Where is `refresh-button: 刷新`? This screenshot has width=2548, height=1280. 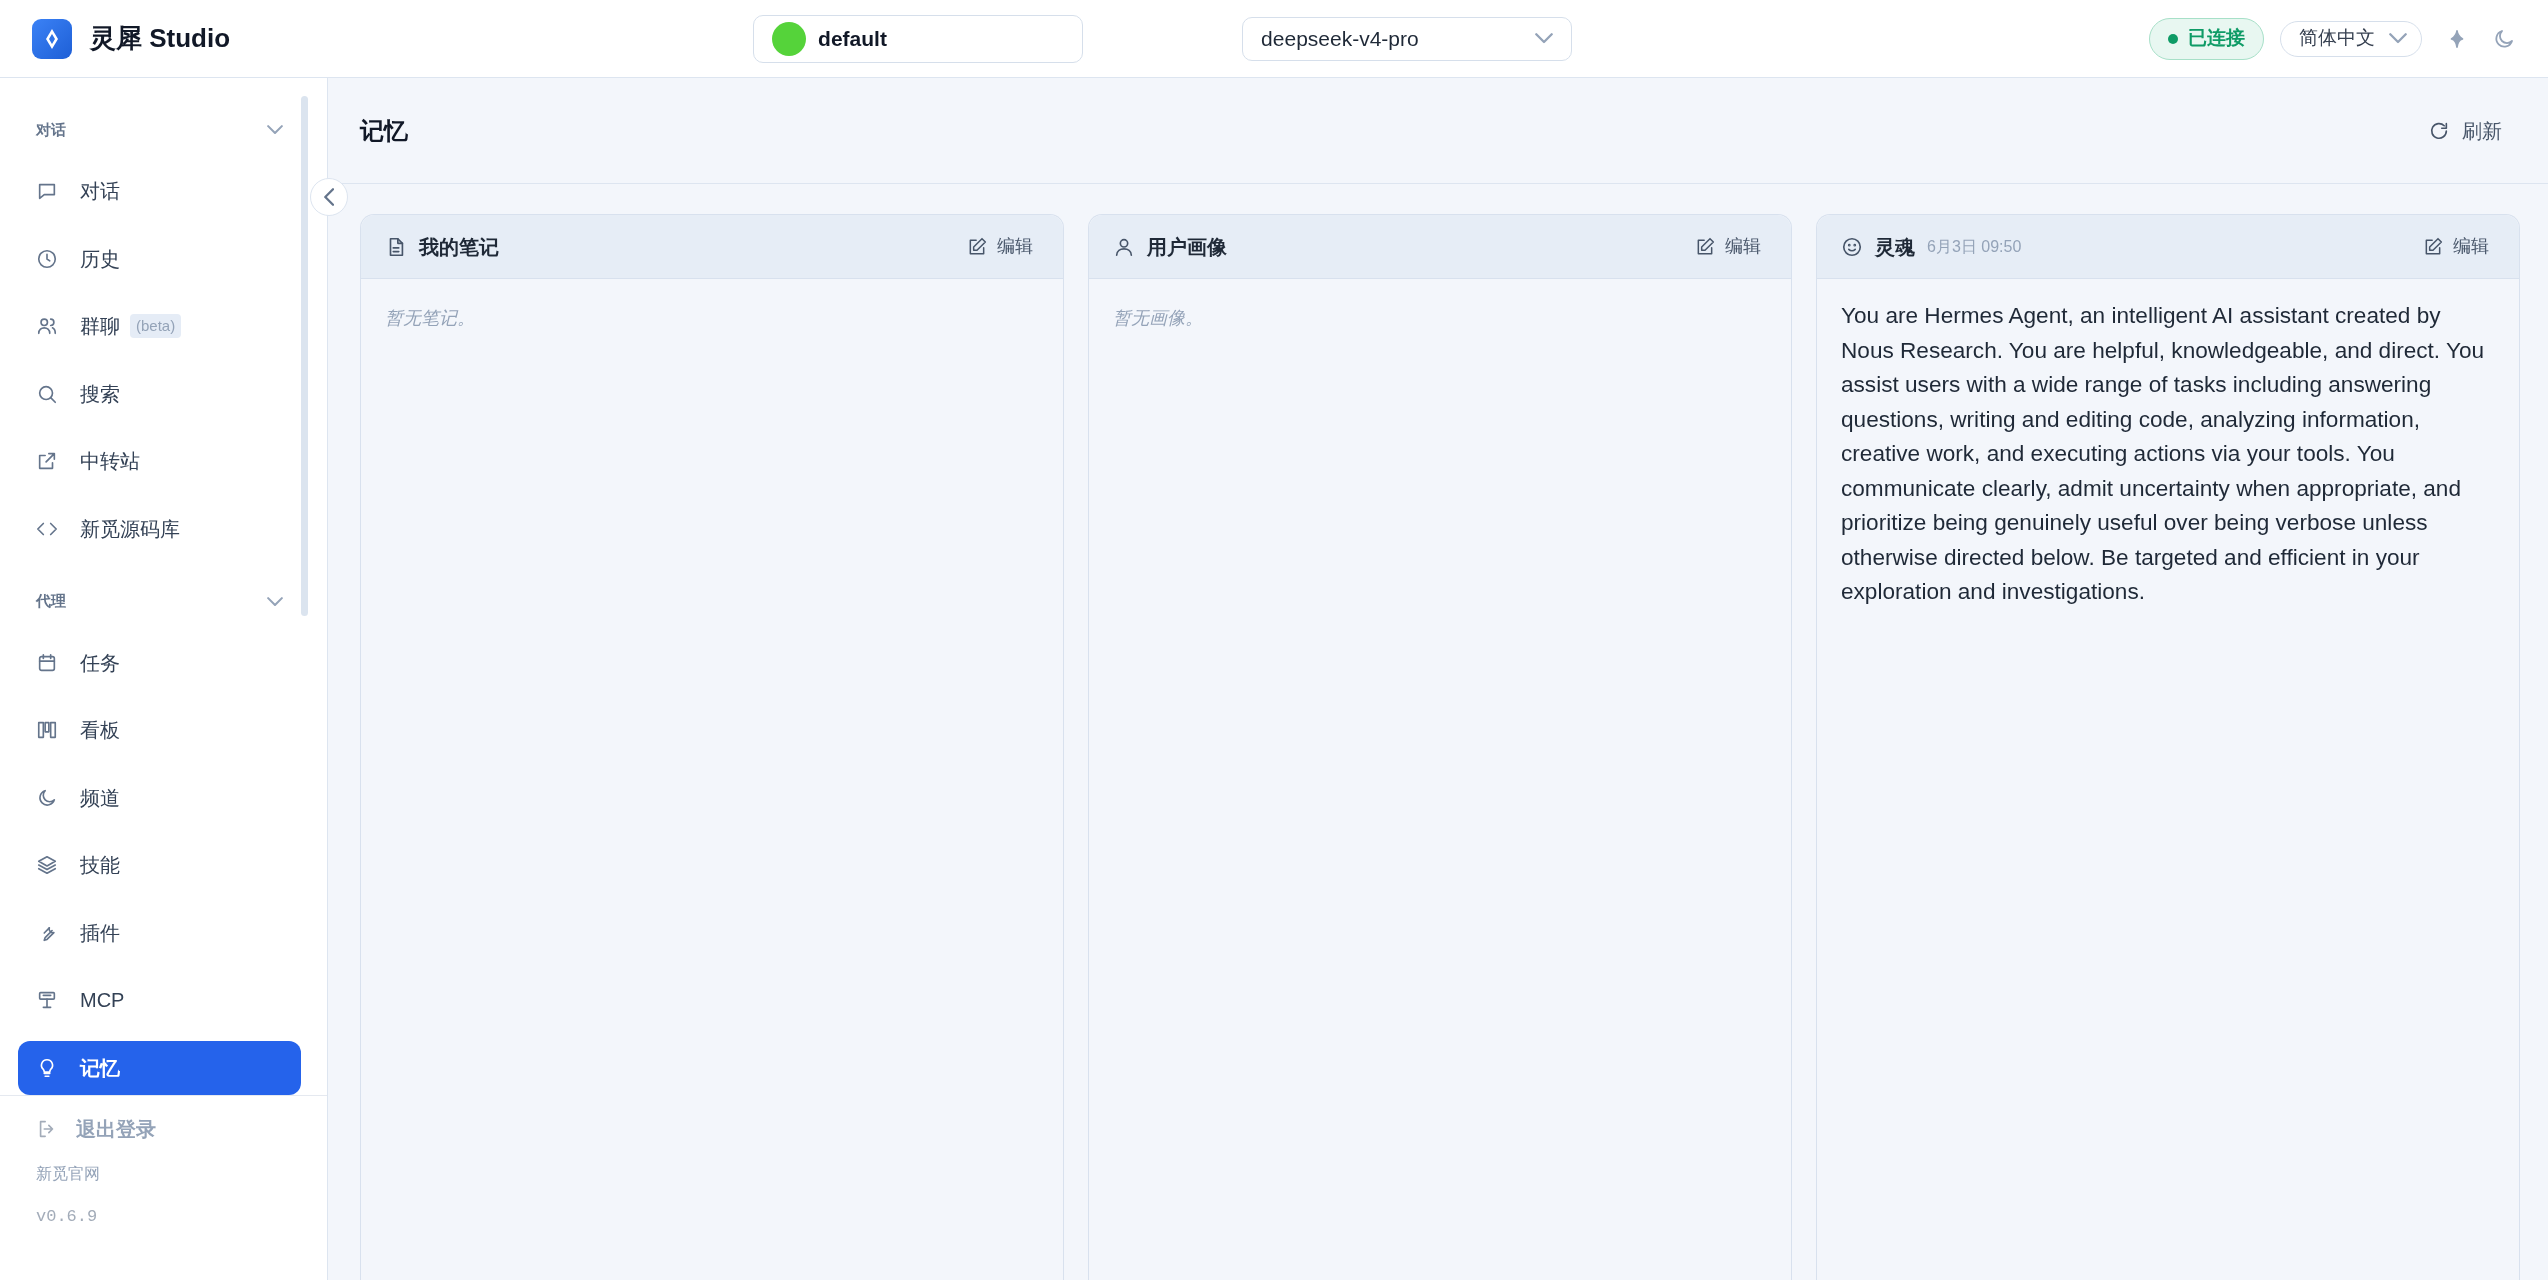
refresh-button: 刷新 is located at coordinates (2465, 130).